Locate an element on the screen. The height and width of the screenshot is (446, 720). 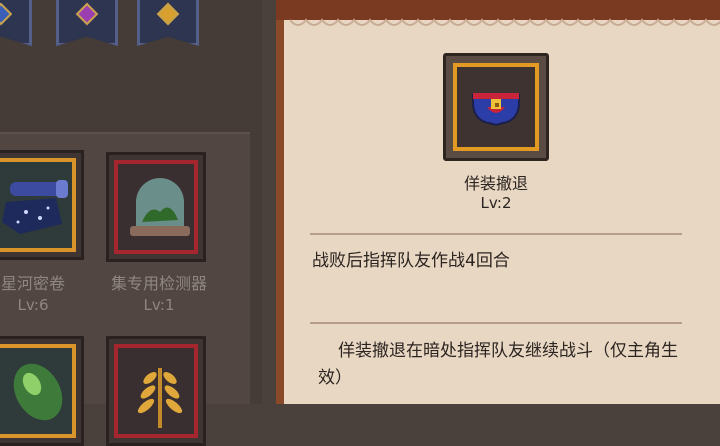
terrarium-icon is located at coordinates (160, 207).